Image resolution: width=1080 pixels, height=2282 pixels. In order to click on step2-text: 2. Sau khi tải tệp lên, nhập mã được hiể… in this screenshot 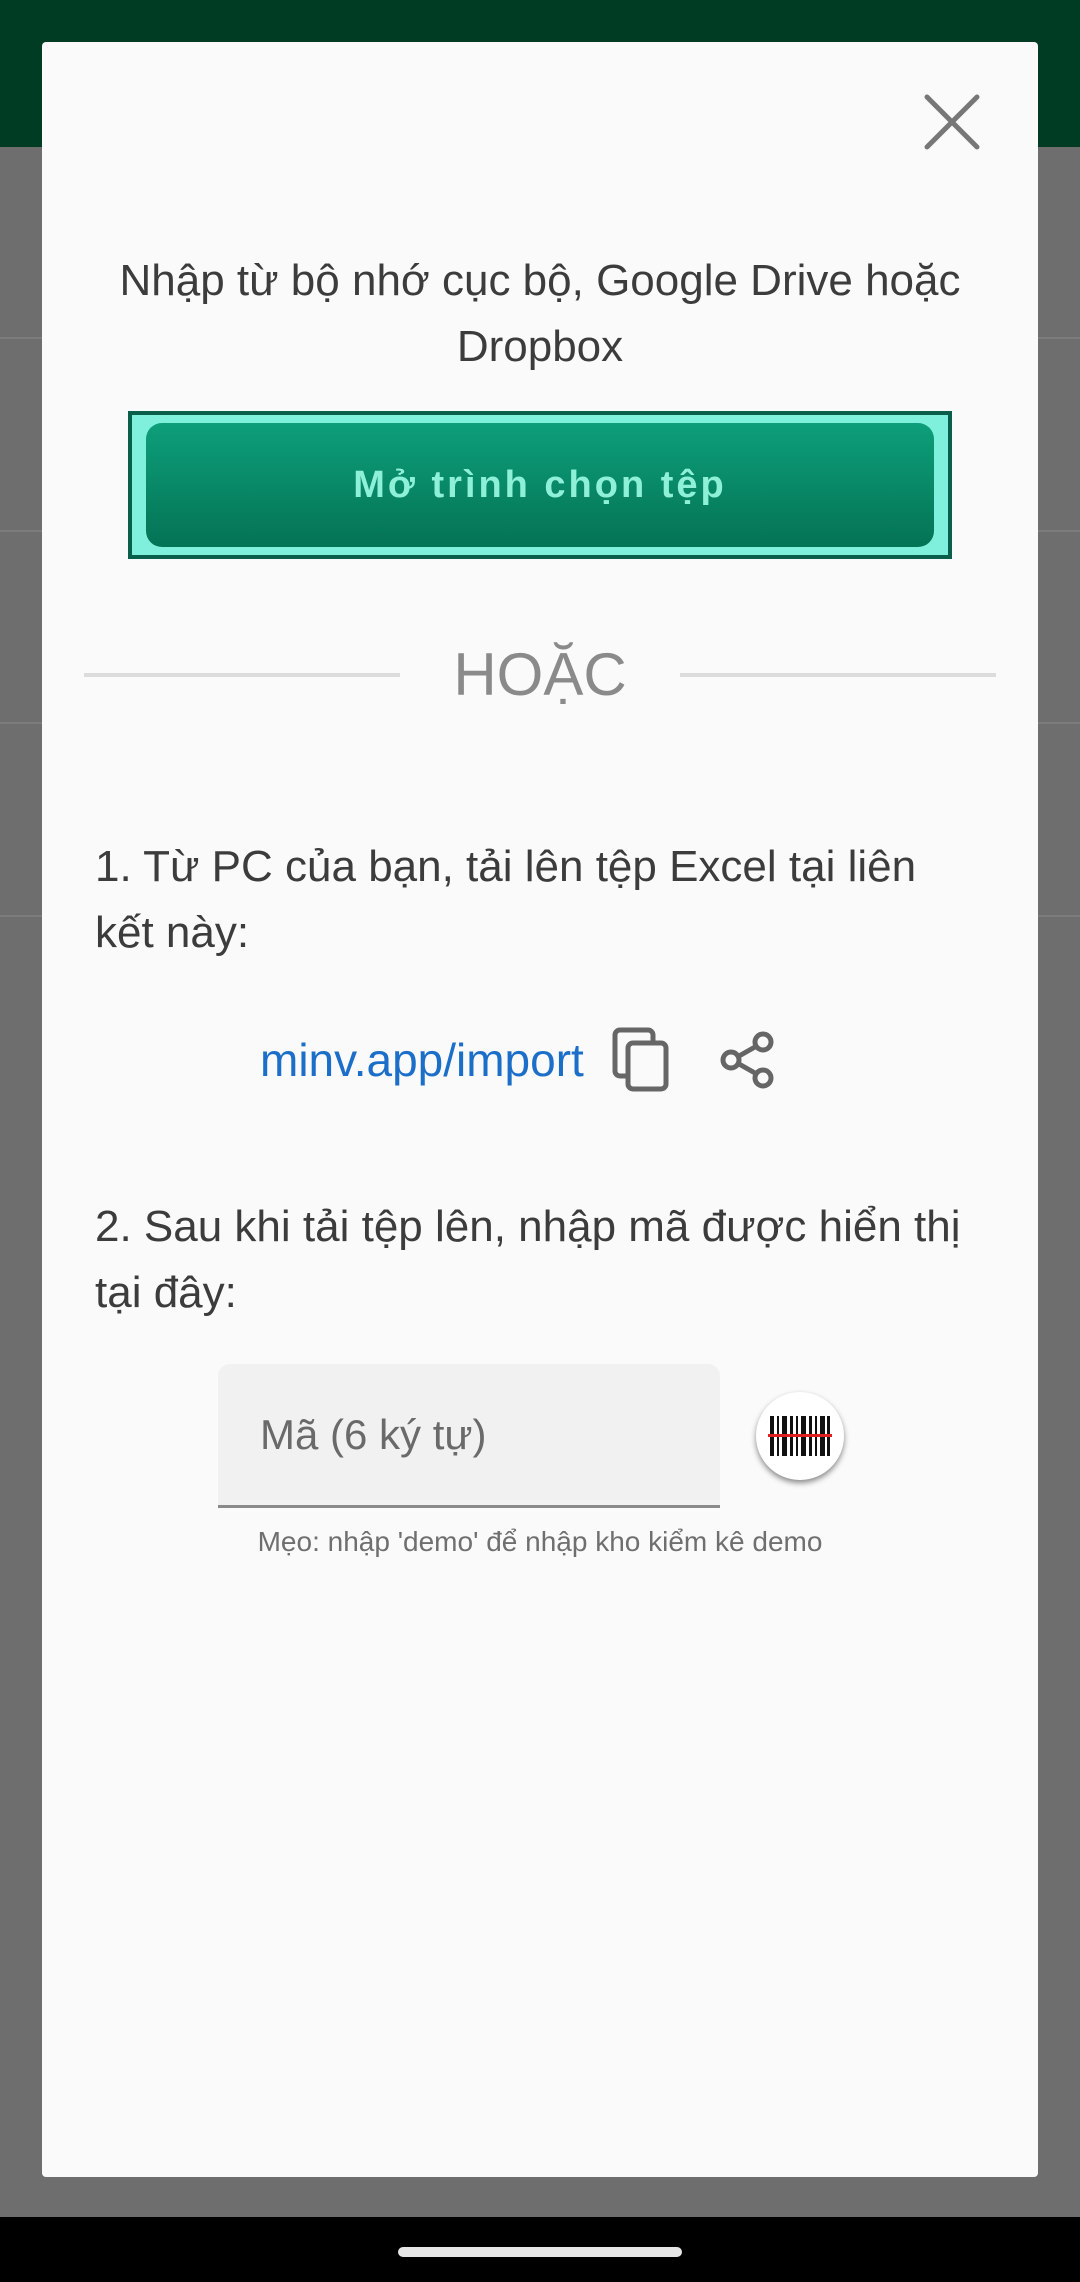, I will do `click(528, 1259)`.